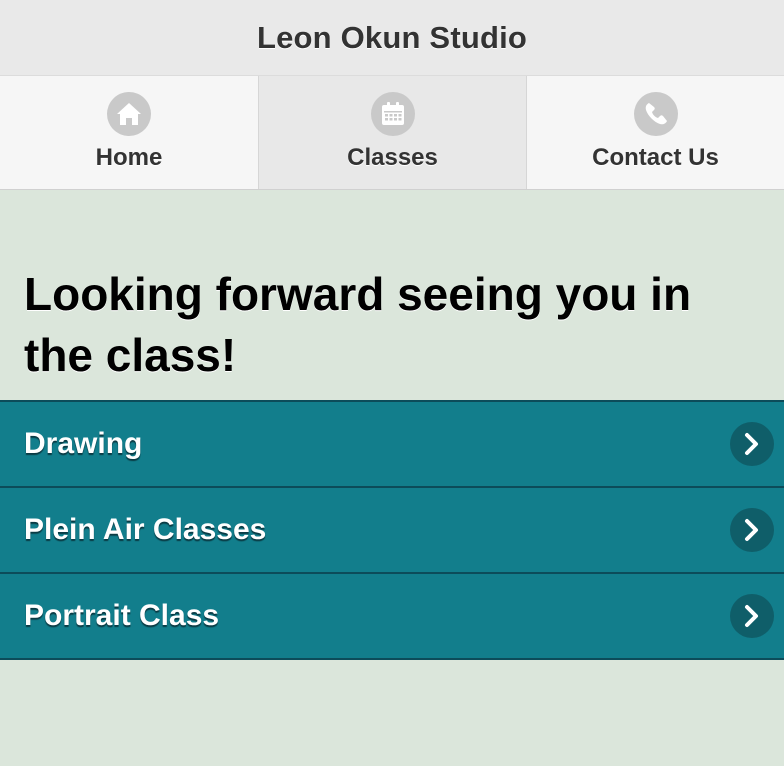 This screenshot has height=766, width=784. I want to click on phone-icon, so click(655, 114).